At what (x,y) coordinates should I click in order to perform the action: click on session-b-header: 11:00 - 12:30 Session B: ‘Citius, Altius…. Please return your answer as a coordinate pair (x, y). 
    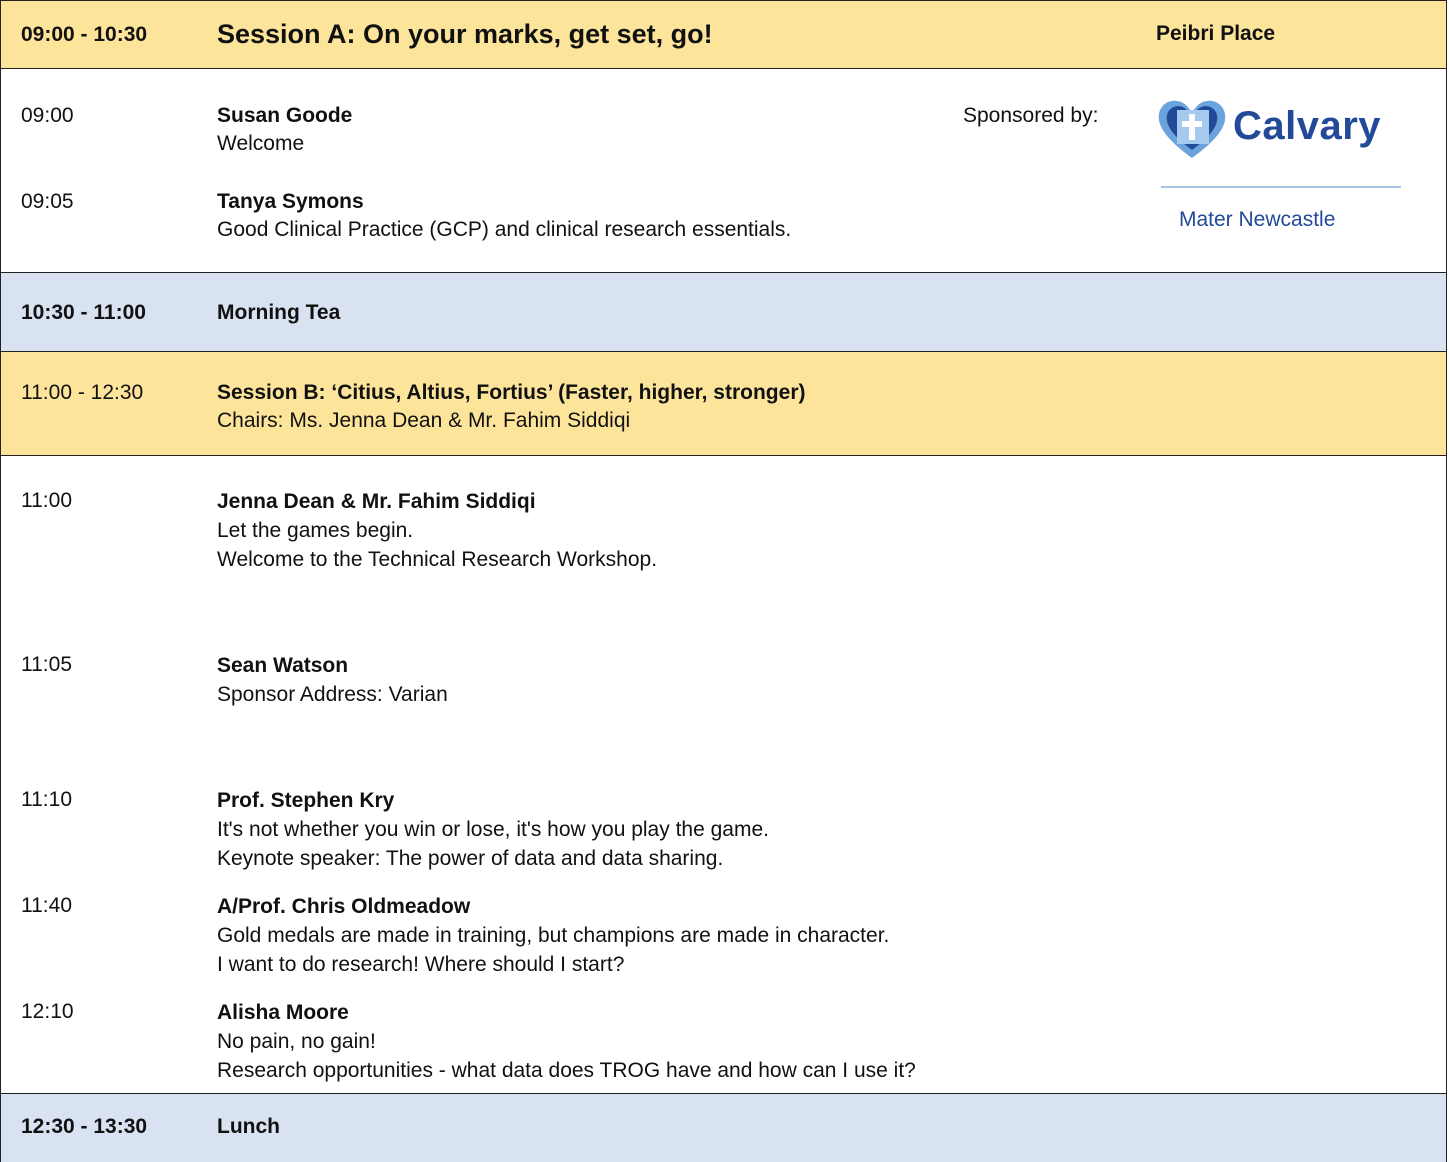
    Looking at the image, I should click on (723, 404).